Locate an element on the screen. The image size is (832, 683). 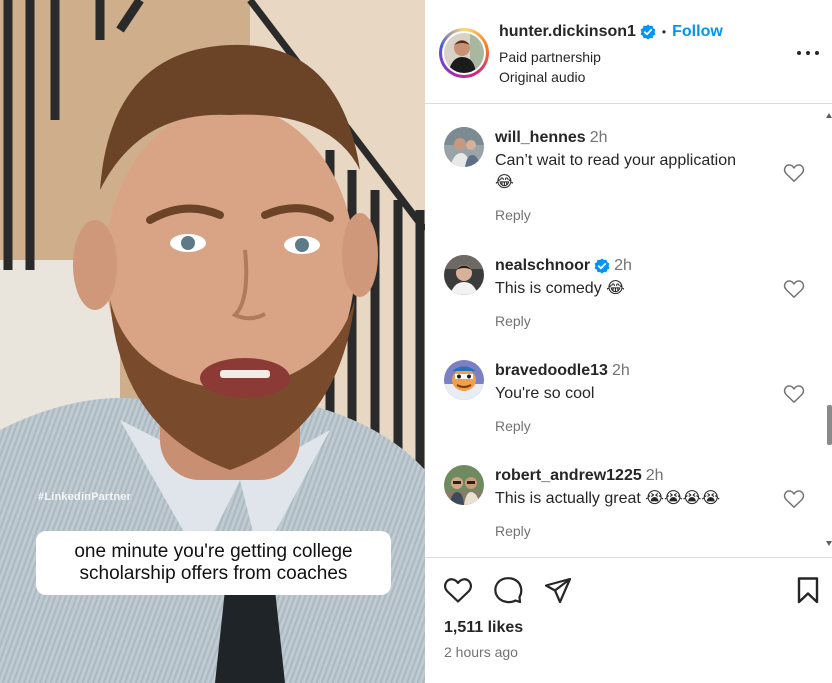
comment-emoji: 😂 is located at coordinates (504, 182).